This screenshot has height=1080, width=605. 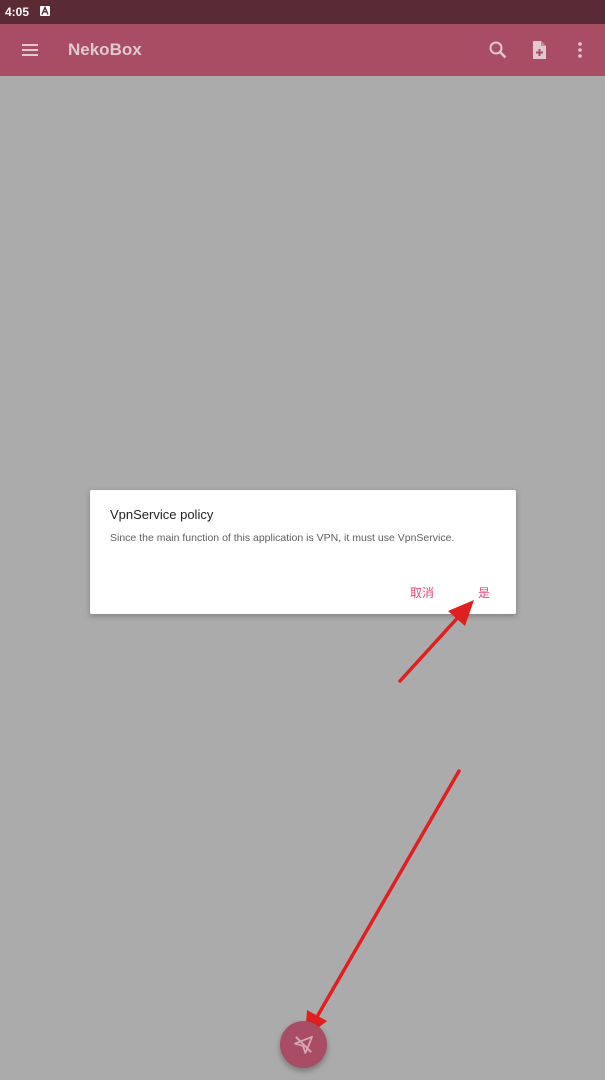 What do you see at coordinates (162, 514) in the screenshot?
I see `dialog-title: VpnService policy` at bounding box center [162, 514].